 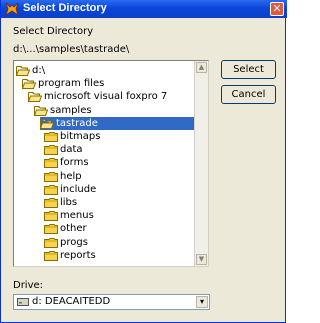 I want to click on tree-node-label: samples, so click(x=71, y=110).